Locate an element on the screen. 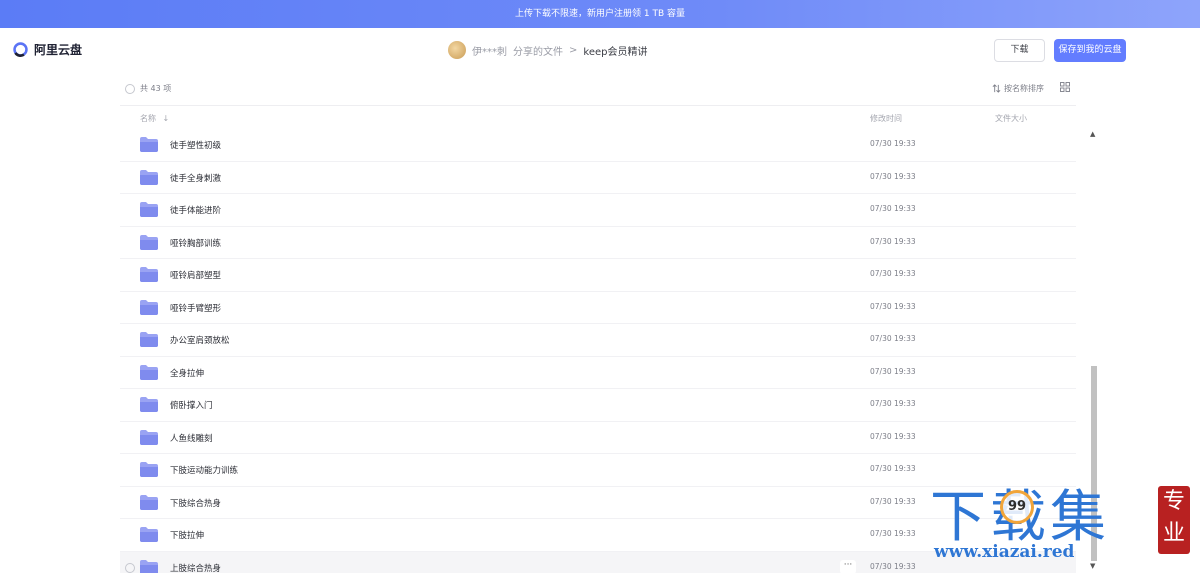 Image resolution: width=1200 pixels, height=573 pixels. file-name: 哑铃肩部塑型 is located at coordinates (196, 276).